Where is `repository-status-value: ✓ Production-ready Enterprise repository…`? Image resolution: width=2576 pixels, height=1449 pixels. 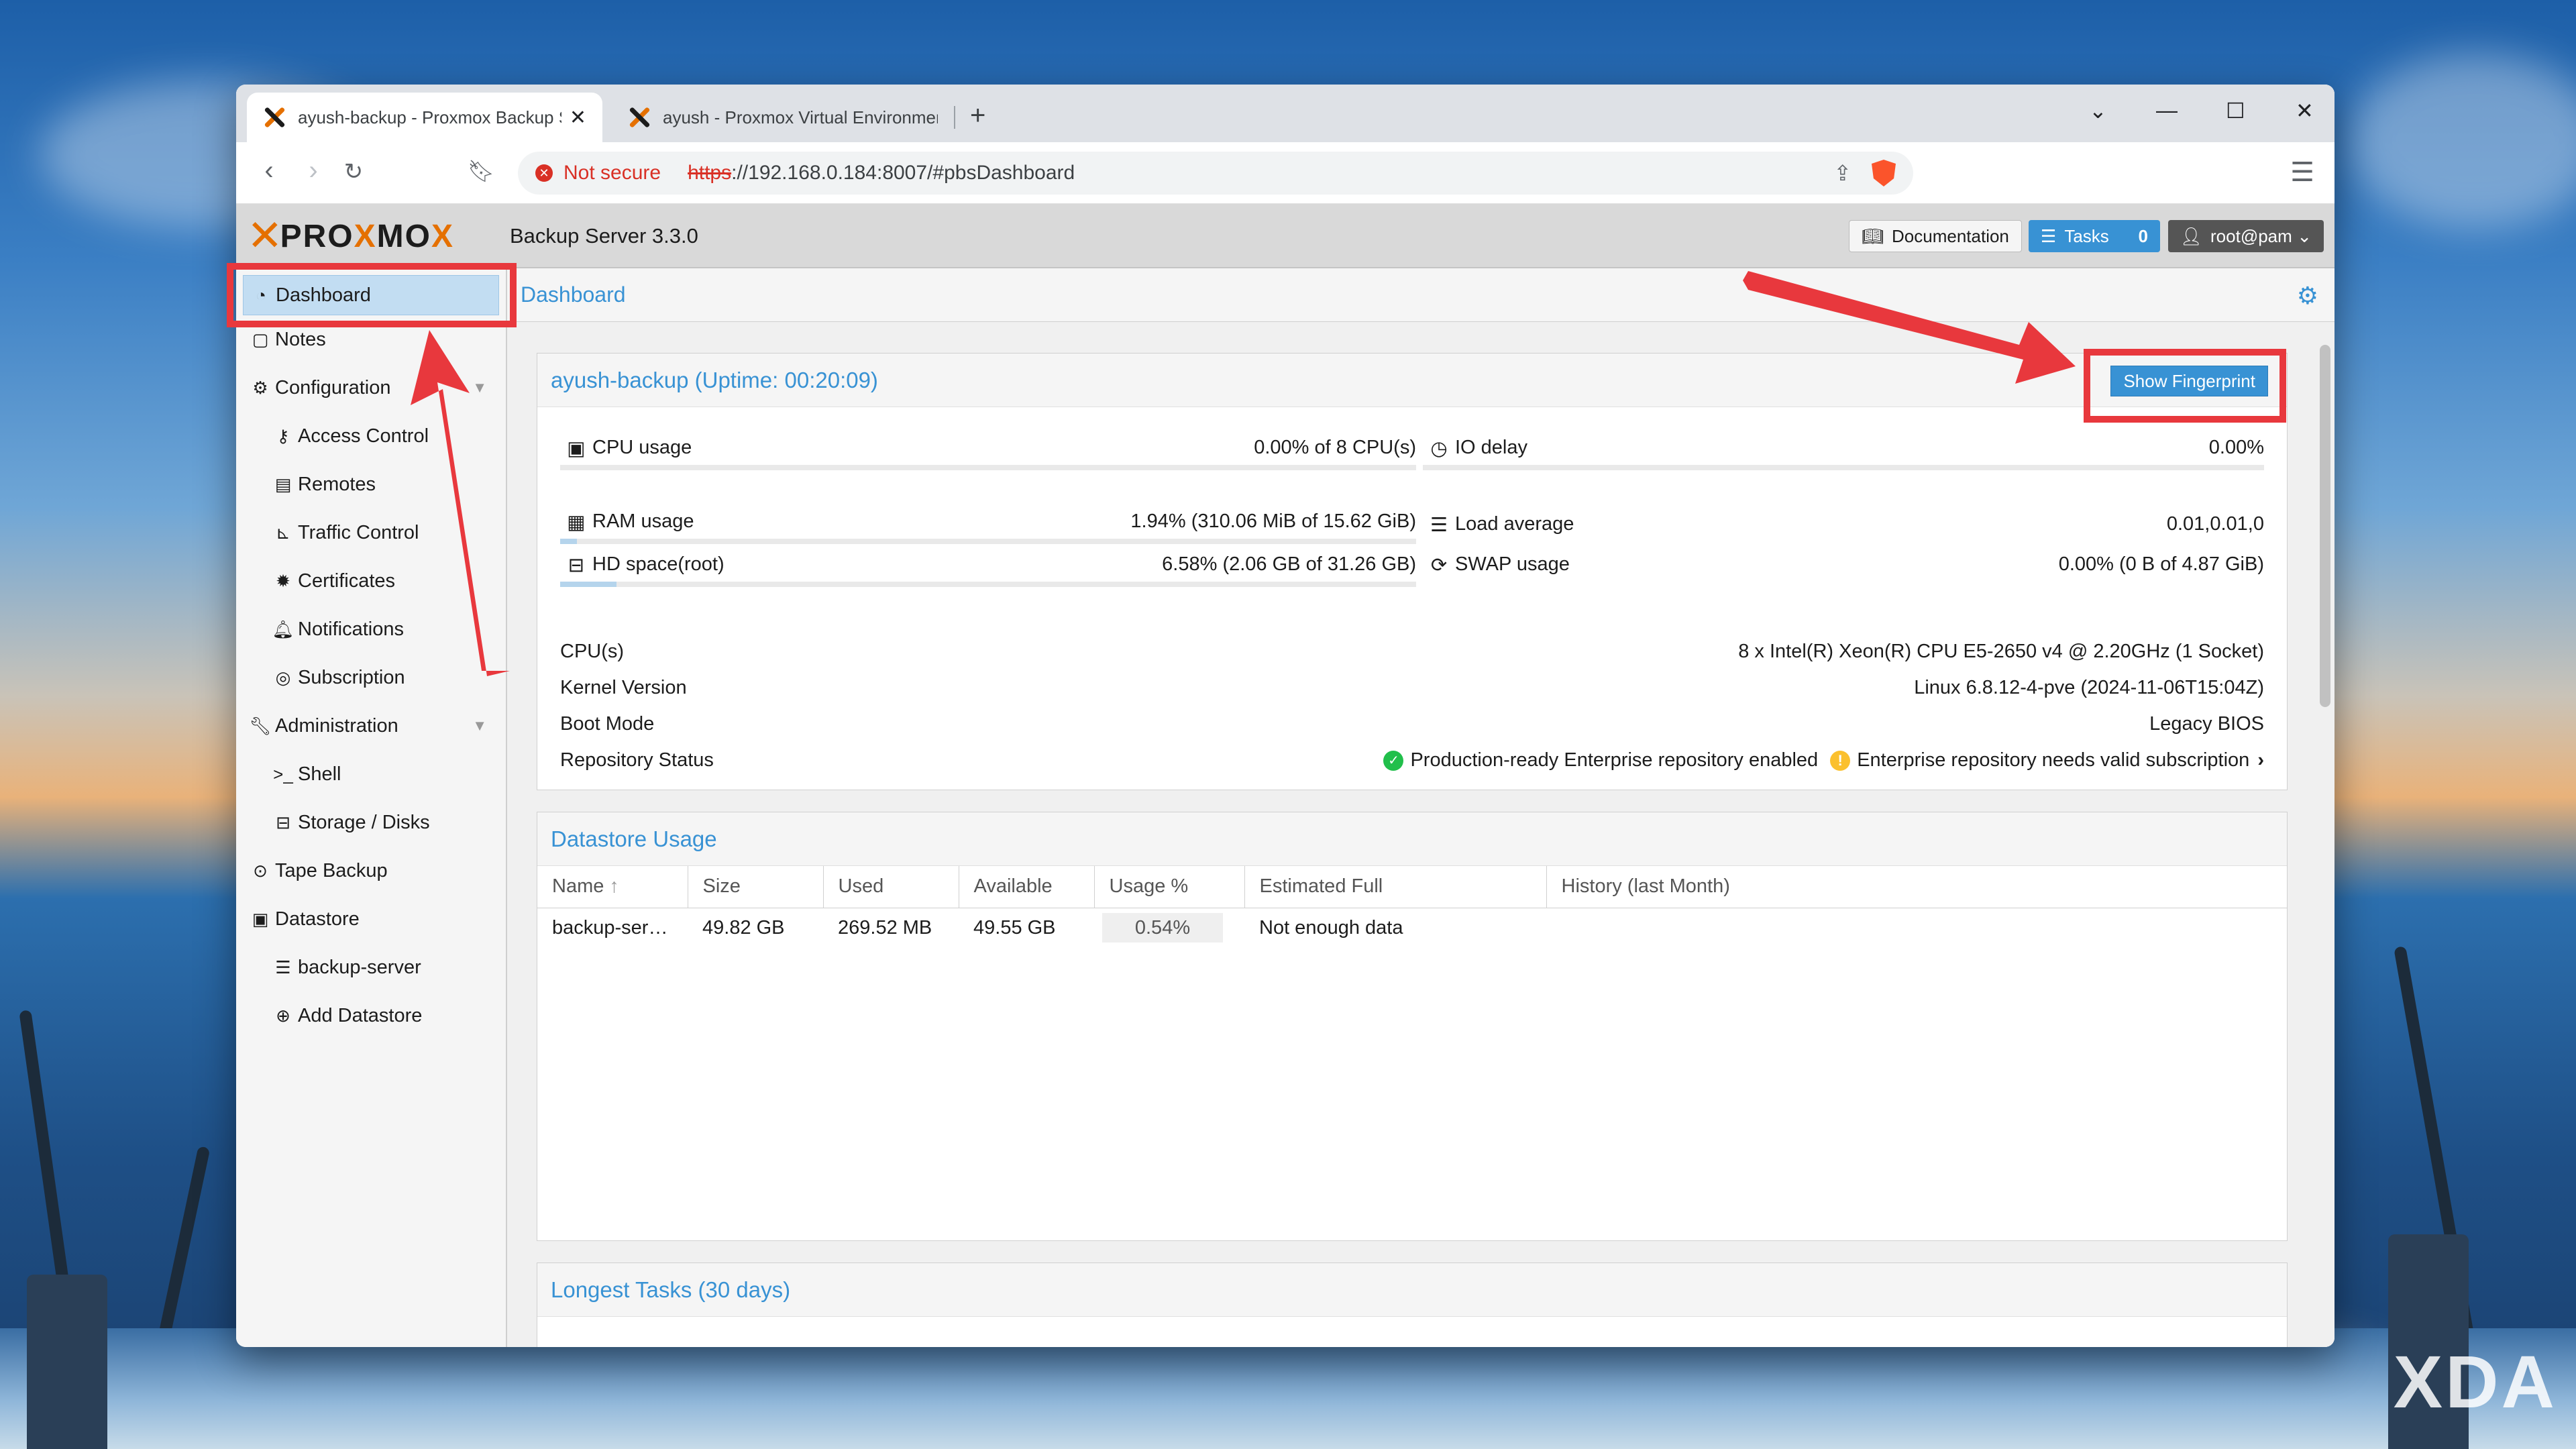
repository-status-value: ✓ Production-ready Enterprise repository… is located at coordinates (1823, 760).